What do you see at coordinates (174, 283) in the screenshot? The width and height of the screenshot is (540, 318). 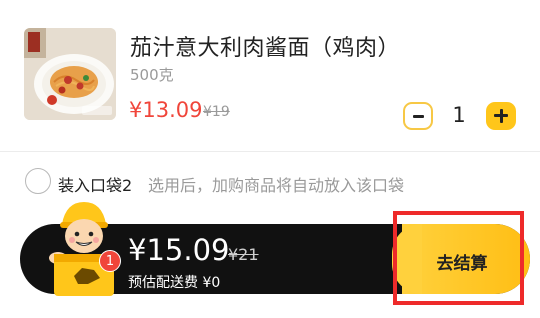 I see `delivery-fee: 预估配送费 ¥0` at bounding box center [174, 283].